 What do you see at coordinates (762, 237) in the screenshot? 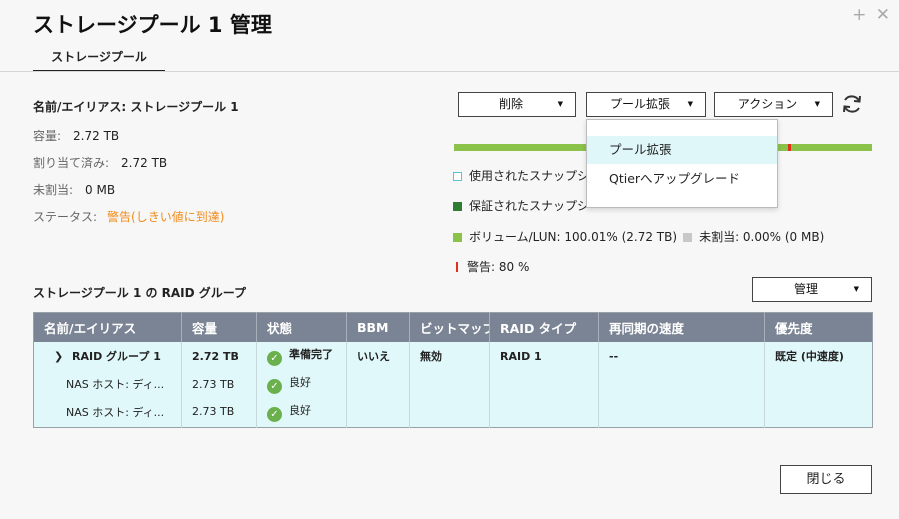
I see `unallocated-text: 未割当: 0.00% (0 MB)` at bounding box center [762, 237].